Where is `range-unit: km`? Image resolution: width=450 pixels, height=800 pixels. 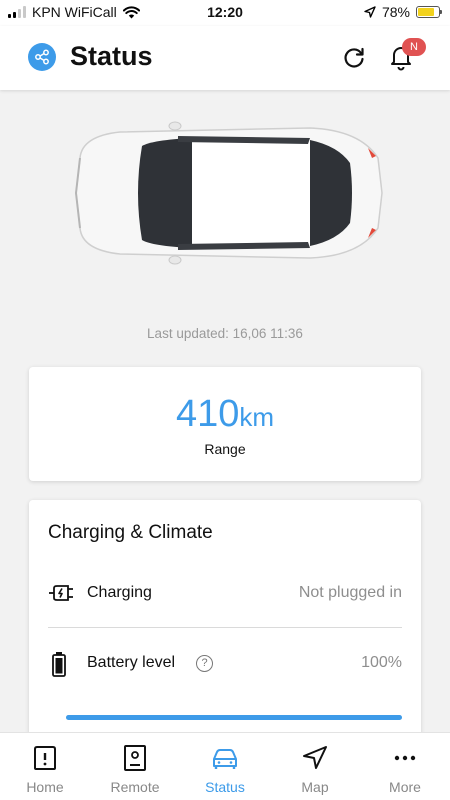 range-unit: km is located at coordinates (257, 417).